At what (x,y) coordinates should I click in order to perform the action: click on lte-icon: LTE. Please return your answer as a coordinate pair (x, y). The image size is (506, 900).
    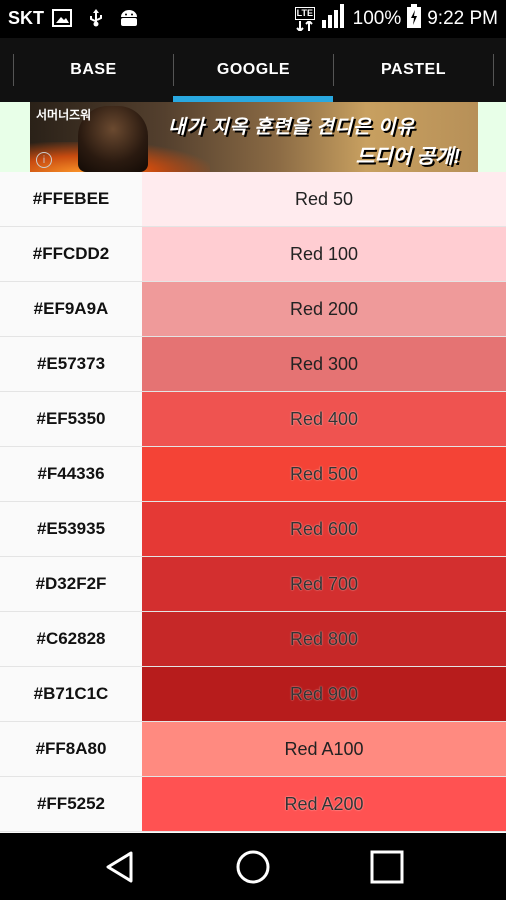
    Looking at the image, I should click on (304, 19).